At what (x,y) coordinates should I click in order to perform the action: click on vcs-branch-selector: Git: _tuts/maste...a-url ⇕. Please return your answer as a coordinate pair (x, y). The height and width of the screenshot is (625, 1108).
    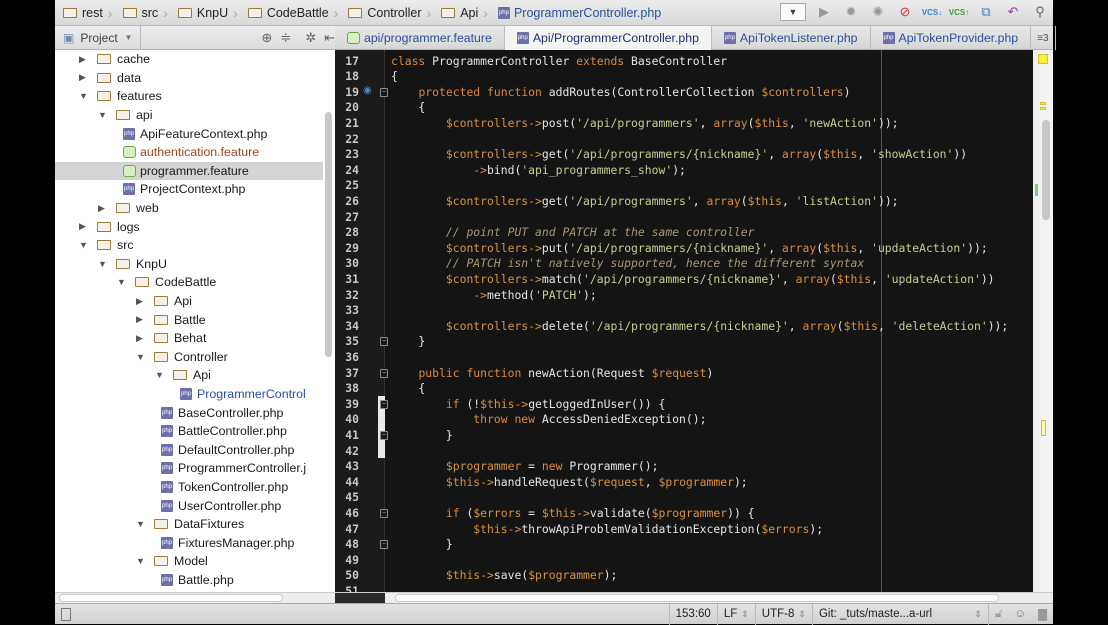
    Looking at the image, I should click on (899, 614).